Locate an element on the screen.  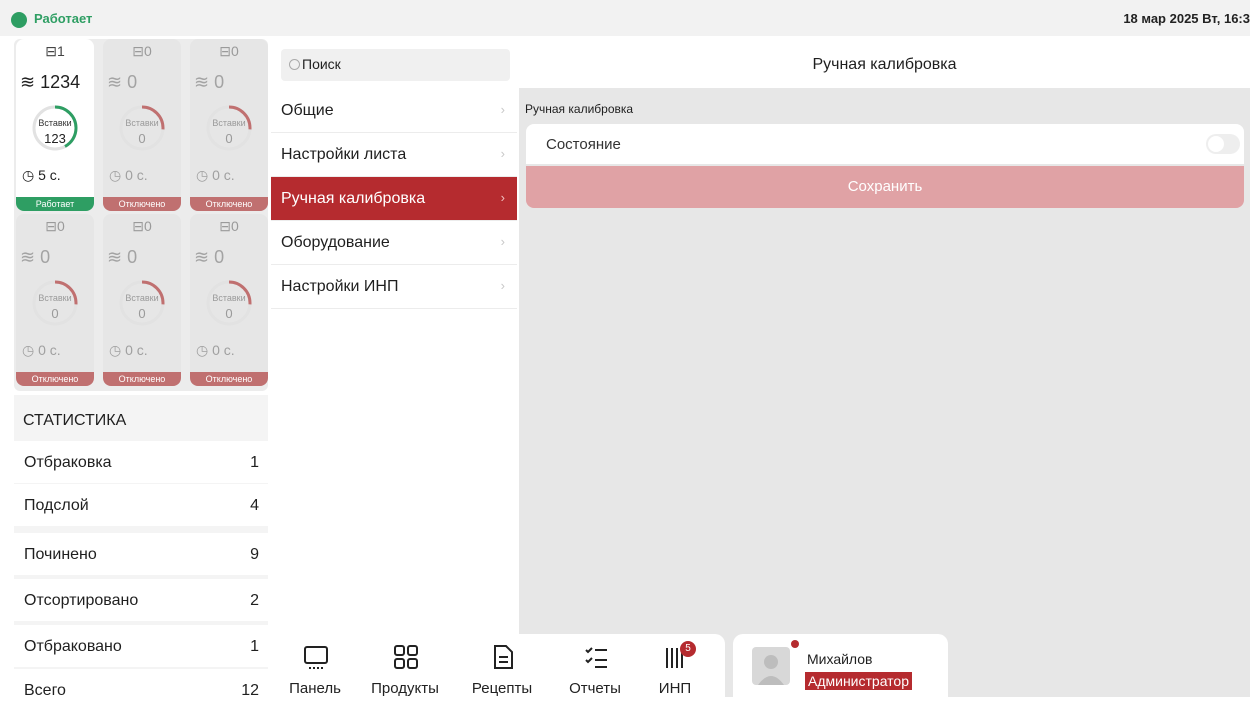
user-name: Михайлов is located at coordinates (840, 659).